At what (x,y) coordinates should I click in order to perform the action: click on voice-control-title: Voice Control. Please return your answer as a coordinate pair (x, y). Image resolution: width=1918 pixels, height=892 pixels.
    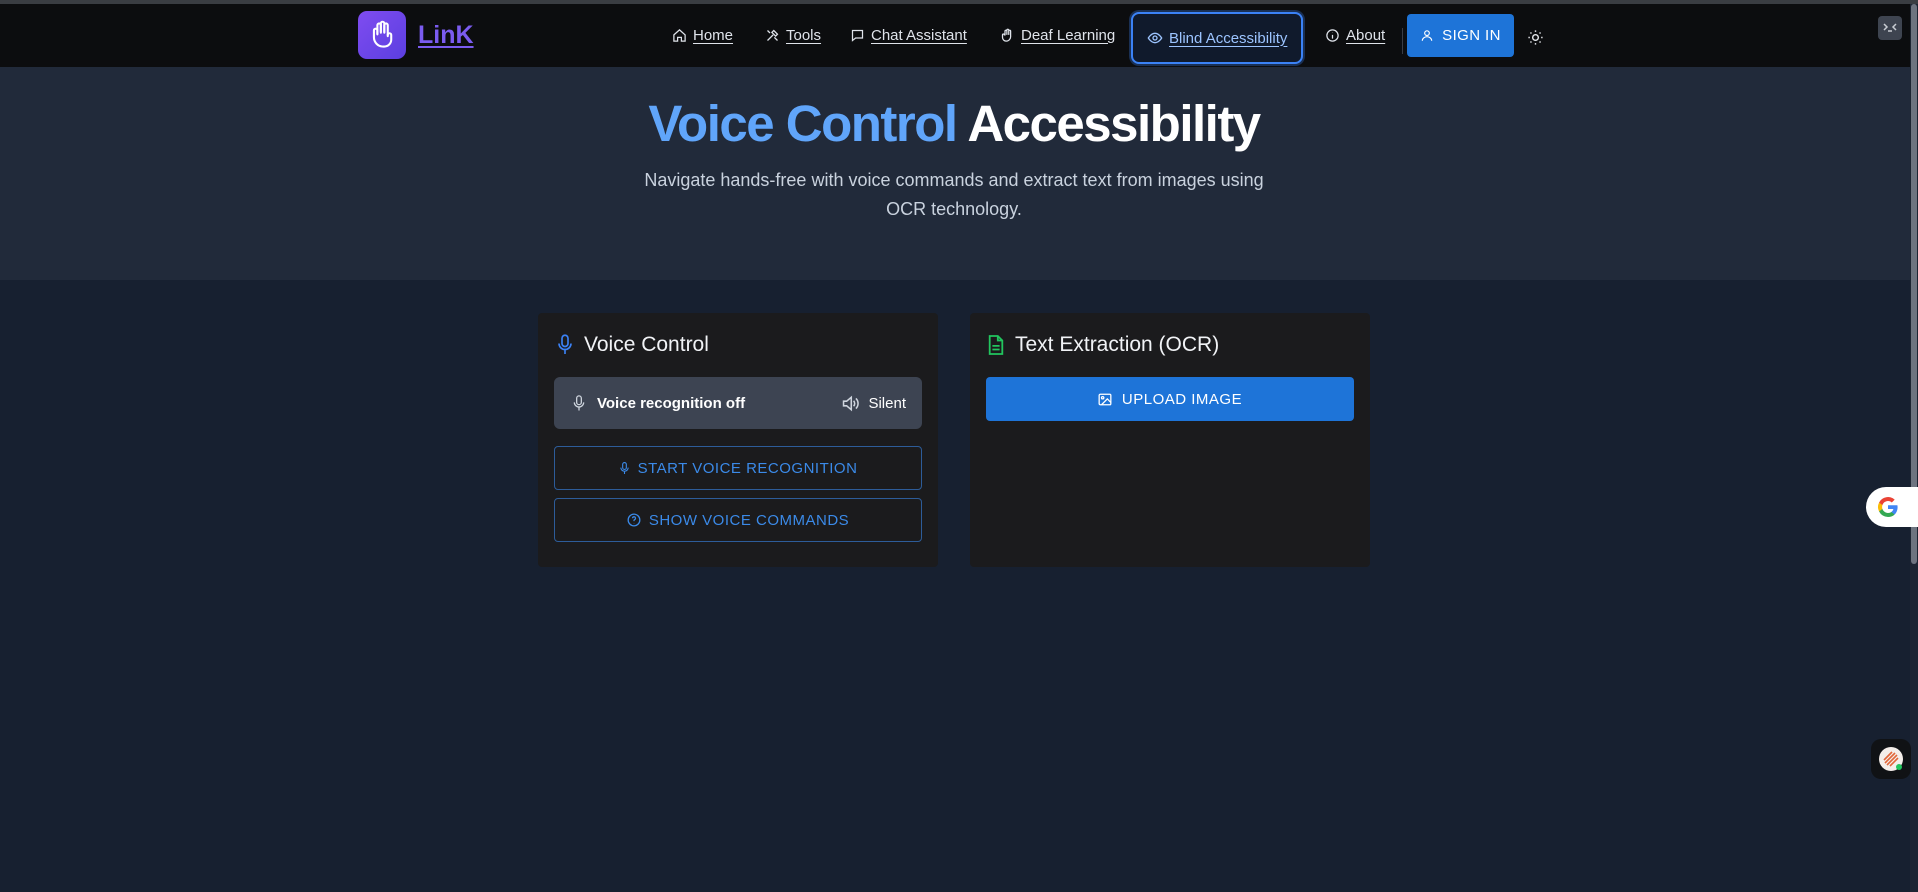
    Looking at the image, I should click on (646, 344).